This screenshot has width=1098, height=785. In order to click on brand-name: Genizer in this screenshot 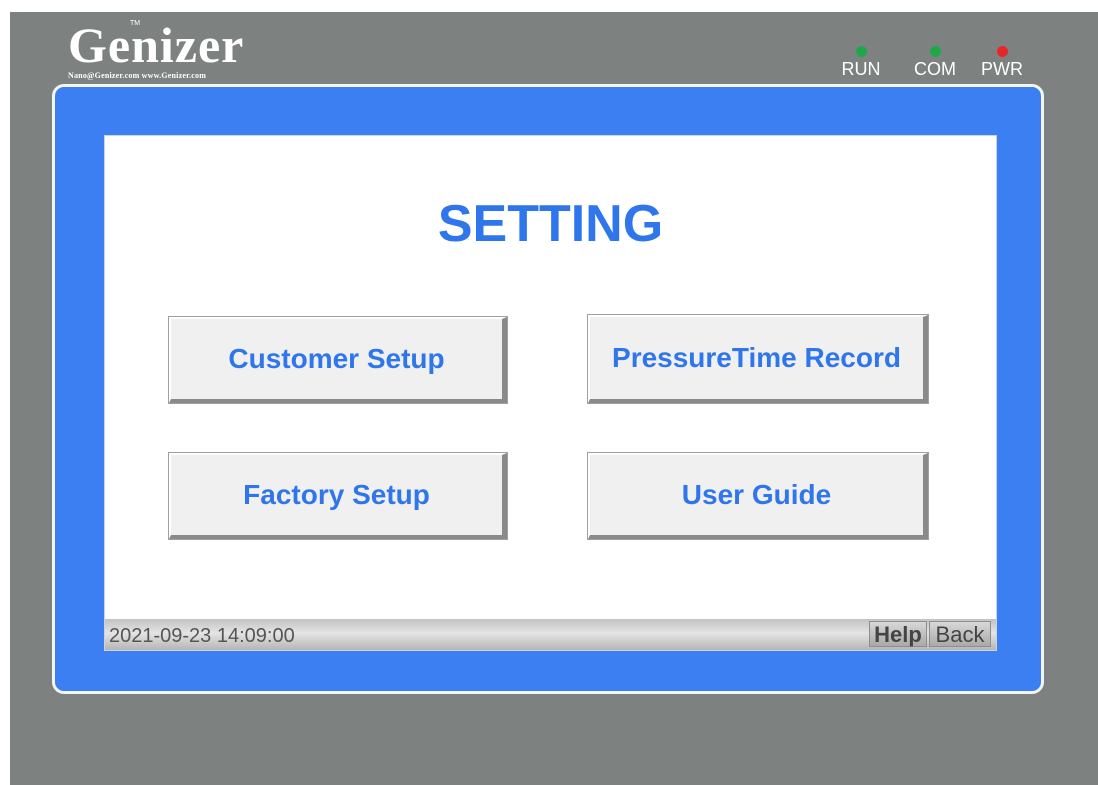, I will do `click(156, 45)`.